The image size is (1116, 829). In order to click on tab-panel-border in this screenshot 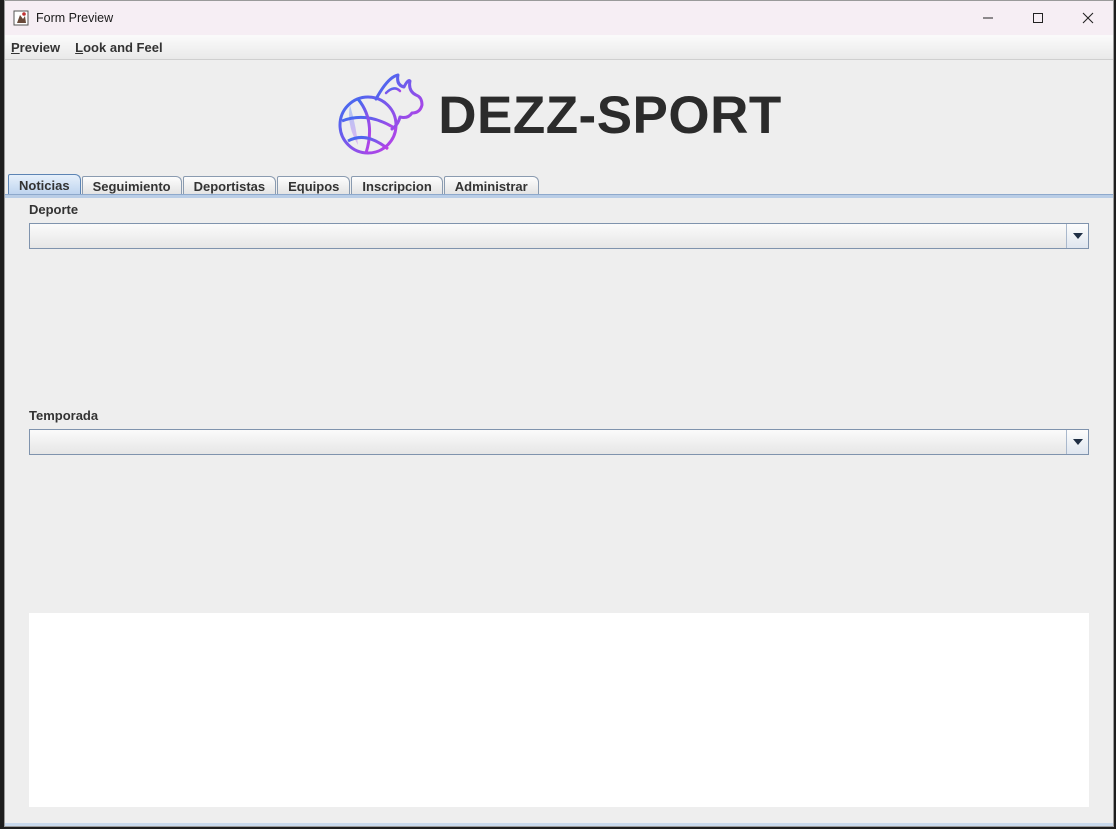, I will do `click(559, 196)`.